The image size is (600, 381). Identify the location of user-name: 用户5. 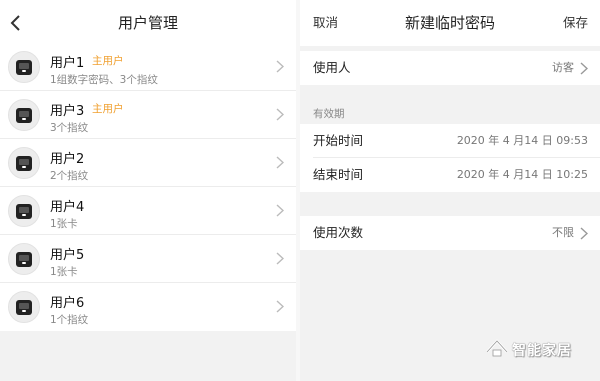
(67, 255).